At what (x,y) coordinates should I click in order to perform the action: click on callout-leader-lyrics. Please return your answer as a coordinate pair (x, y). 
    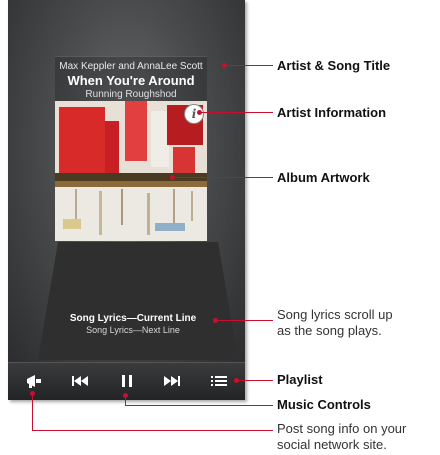
    Looking at the image, I should click on (244, 320).